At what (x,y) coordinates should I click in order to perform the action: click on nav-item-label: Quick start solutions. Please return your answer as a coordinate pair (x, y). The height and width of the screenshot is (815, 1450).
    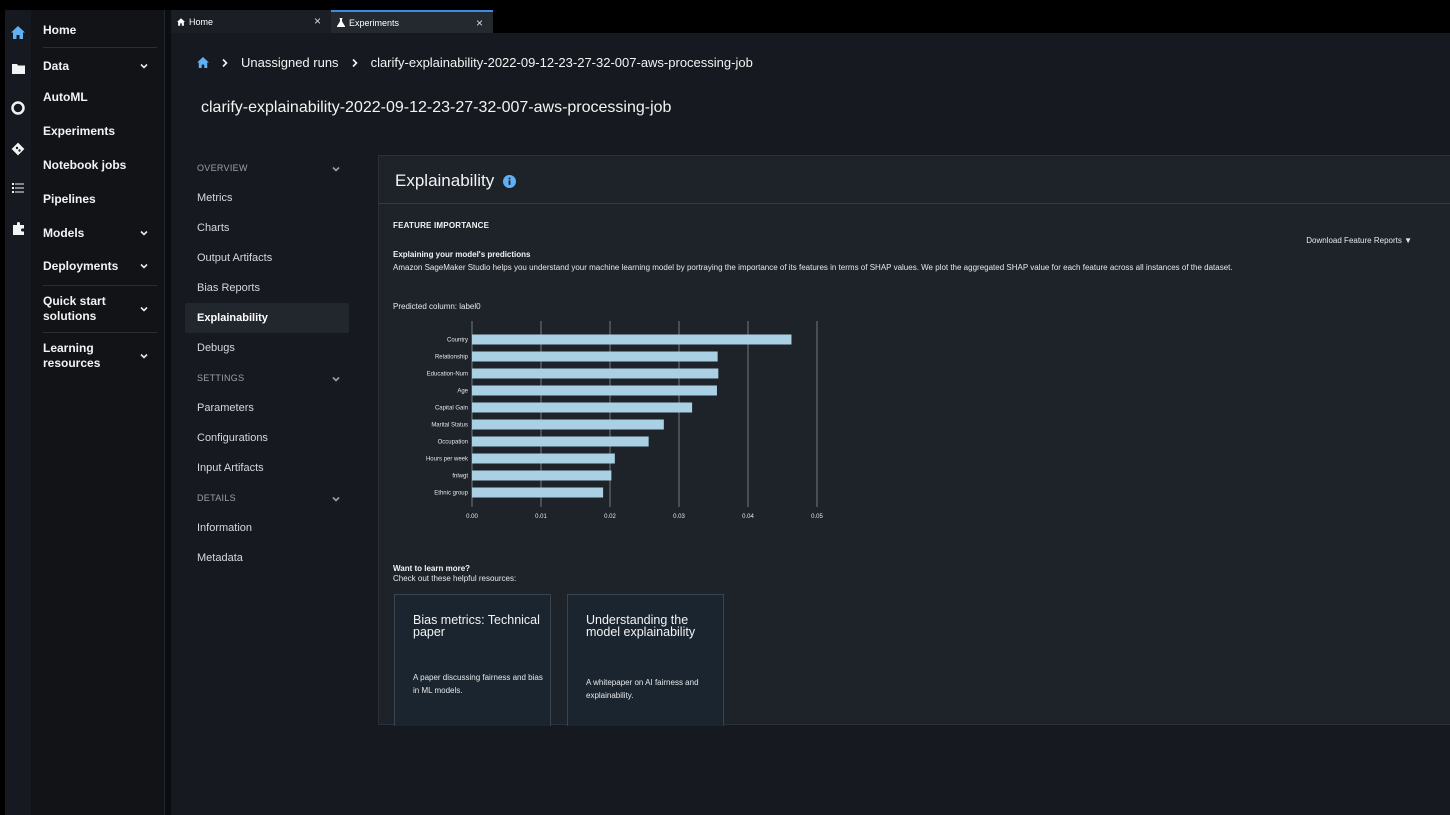
    Looking at the image, I should click on (74, 308).